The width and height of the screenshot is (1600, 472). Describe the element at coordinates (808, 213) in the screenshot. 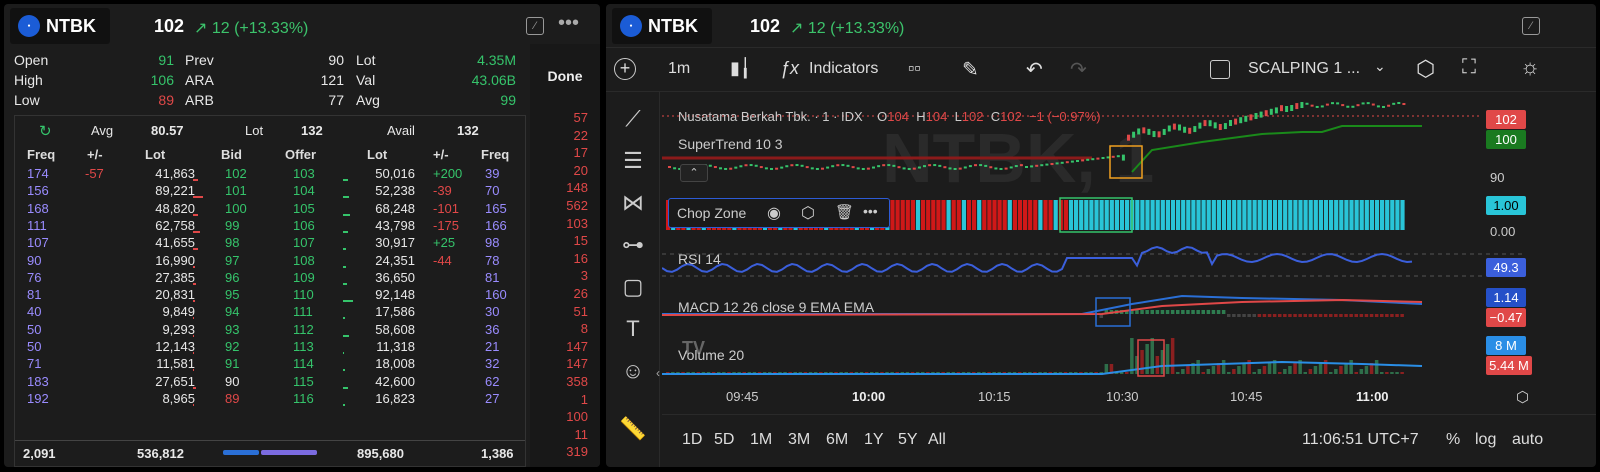

I see `settings-icon: ⬡` at that location.